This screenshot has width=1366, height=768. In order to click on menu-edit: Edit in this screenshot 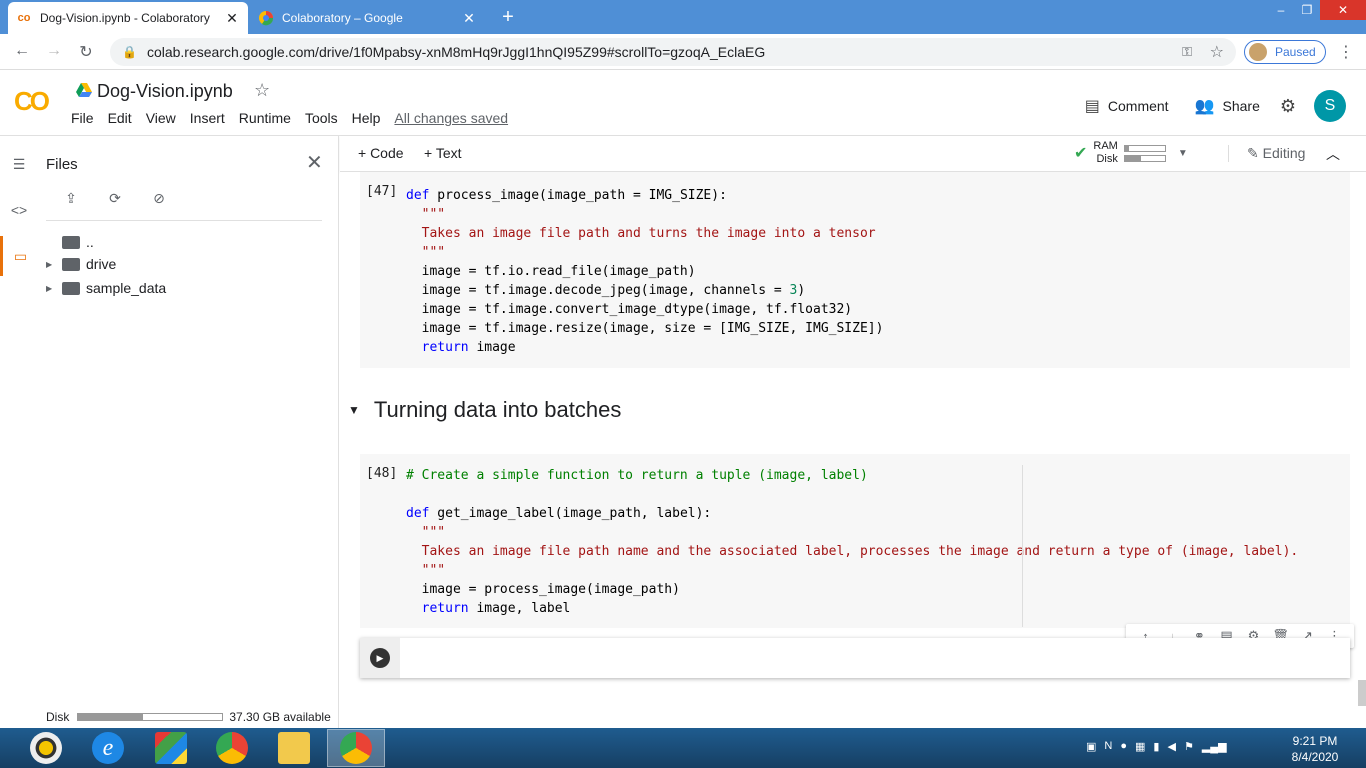, I will do `click(120, 118)`.